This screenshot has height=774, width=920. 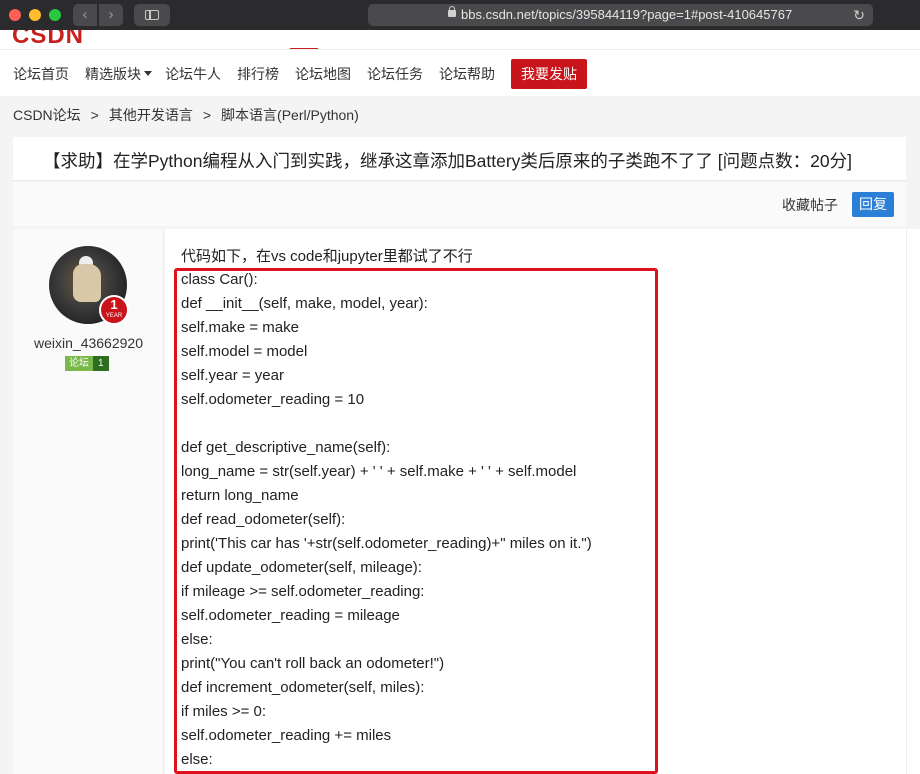 I want to click on nav-forum-help: 论坛帮助, so click(x=467, y=74).